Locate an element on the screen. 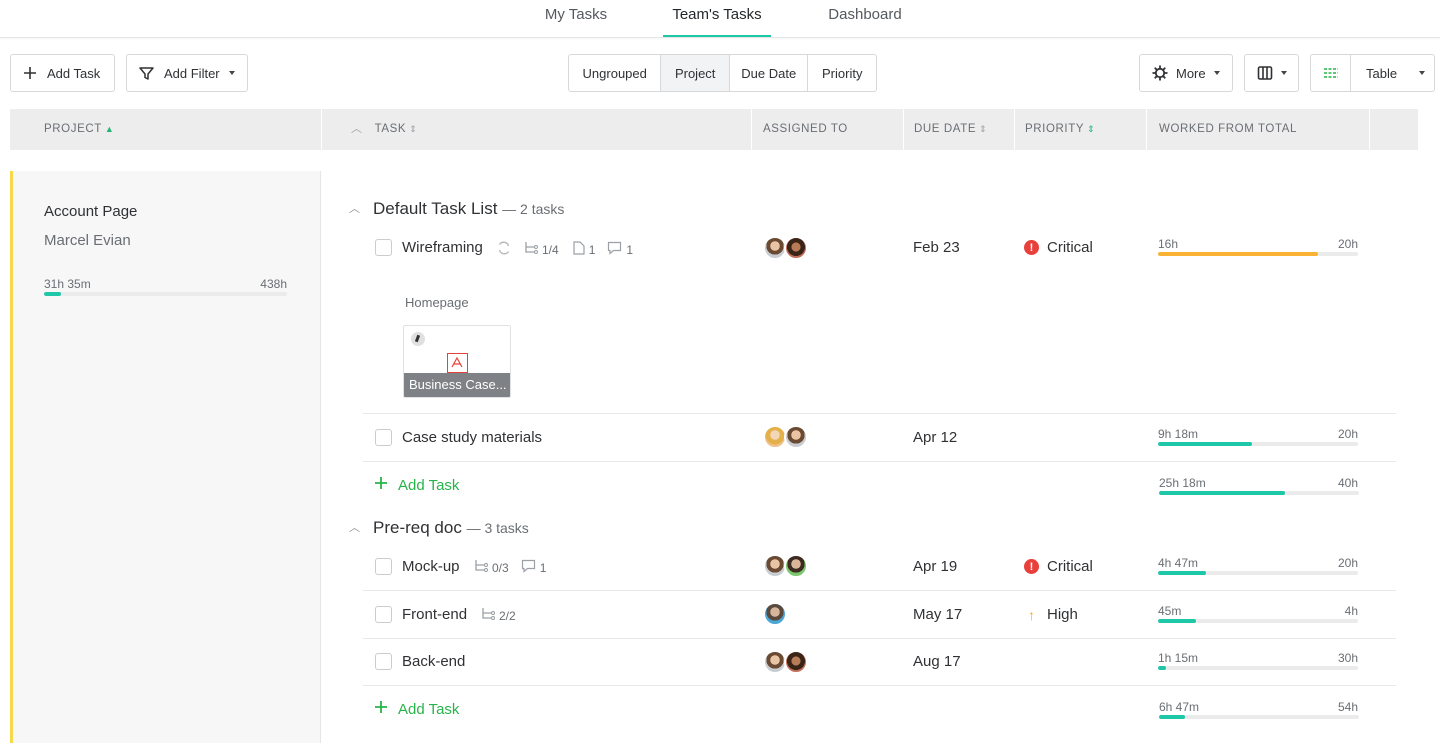 Image resolution: width=1440 pixels, height=743 pixels. worked-time: 16h is located at coordinates (1168, 244).